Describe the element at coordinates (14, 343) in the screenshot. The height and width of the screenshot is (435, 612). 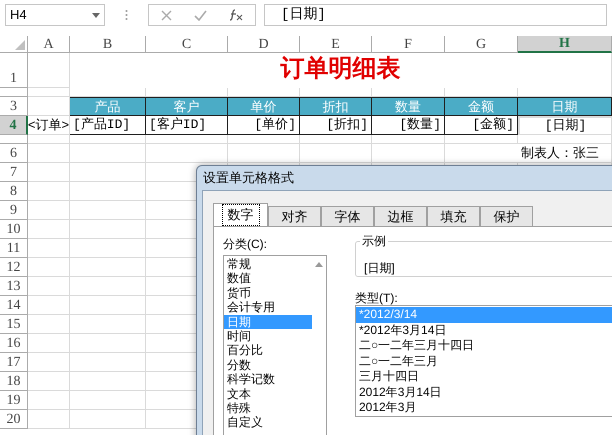
I see `row-header: 16` at that location.